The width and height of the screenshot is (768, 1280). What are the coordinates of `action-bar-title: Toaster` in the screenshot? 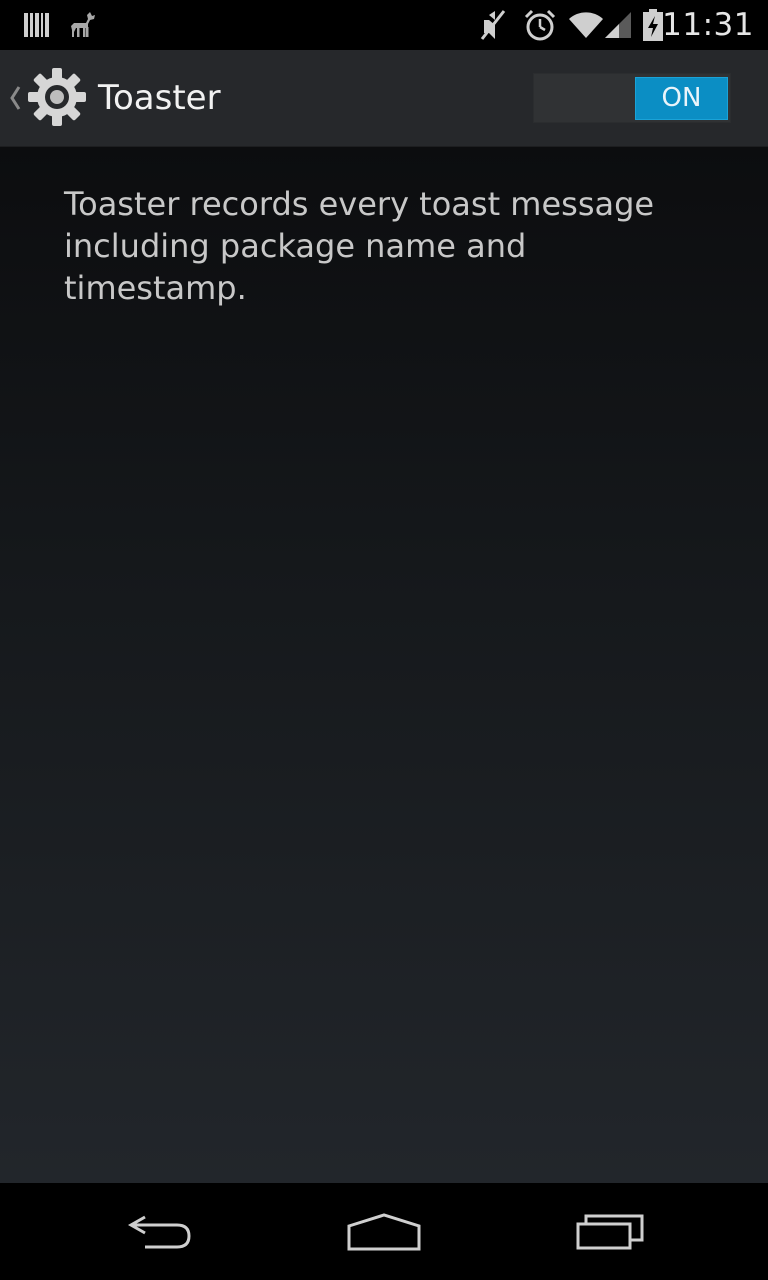 It's located at (159, 98).